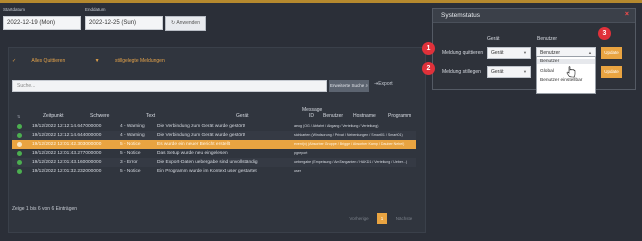 The height and width of the screenshot is (241, 642). Describe the element at coordinates (67, 171) in the screenshot. I see `cell-time: 19/12/2022 12:01:32.232000000` at that location.